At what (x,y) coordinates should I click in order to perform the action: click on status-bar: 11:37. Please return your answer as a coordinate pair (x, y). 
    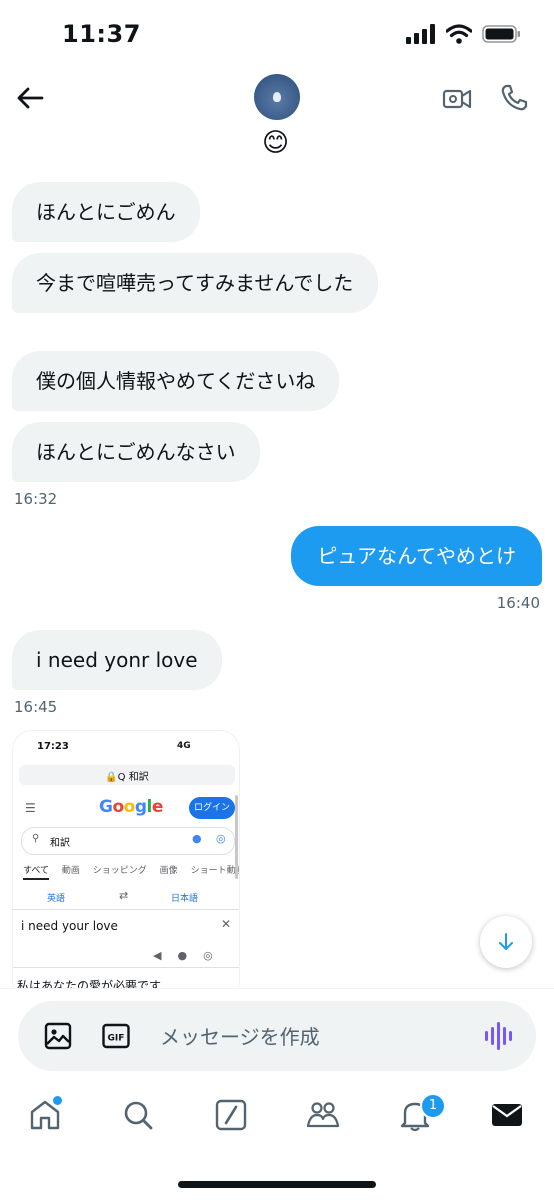
    Looking at the image, I should click on (277, 35).